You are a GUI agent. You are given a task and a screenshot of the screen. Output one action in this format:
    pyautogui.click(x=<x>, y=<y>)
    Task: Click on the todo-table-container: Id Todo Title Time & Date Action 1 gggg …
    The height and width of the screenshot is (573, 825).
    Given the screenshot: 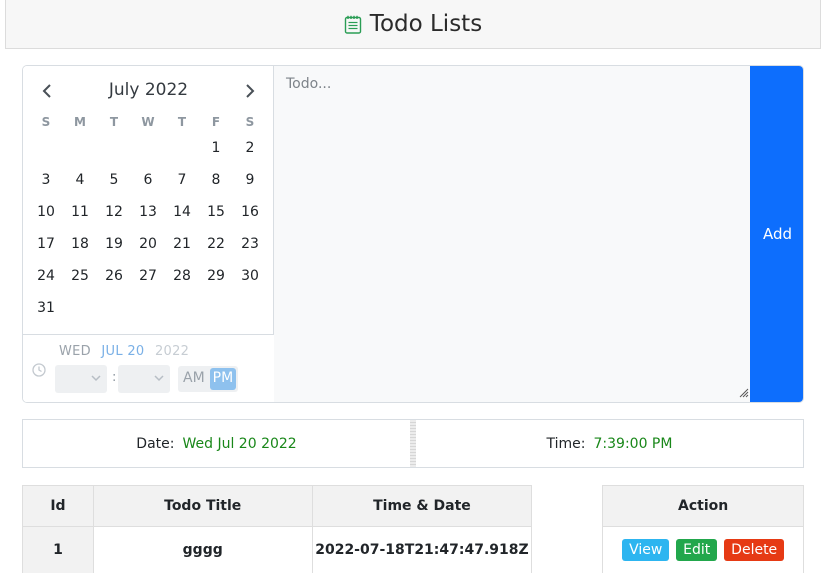 What is the action you would take?
    pyautogui.click(x=413, y=529)
    